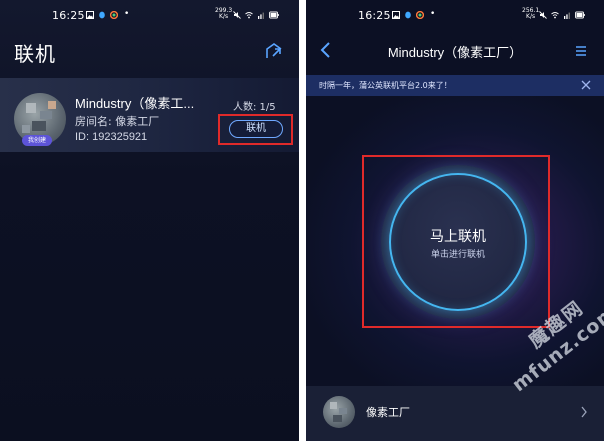 This screenshot has height=441, width=604. Describe the element at coordinates (586, 85) in the screenshot. I see `close-icon` at that location.